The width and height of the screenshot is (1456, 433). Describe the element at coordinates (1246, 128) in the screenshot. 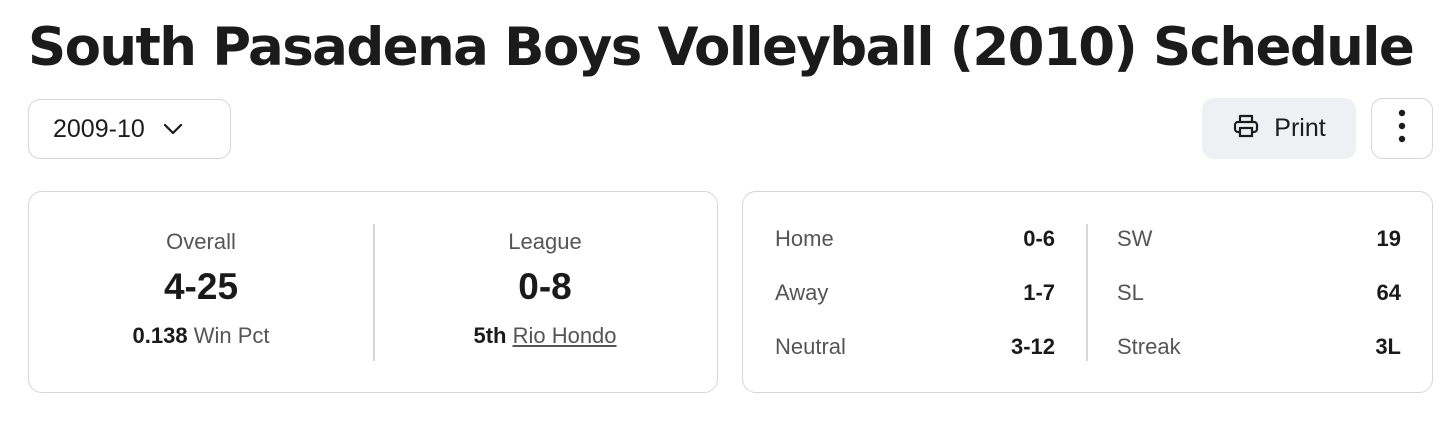

I see `printer-icon` at that location.